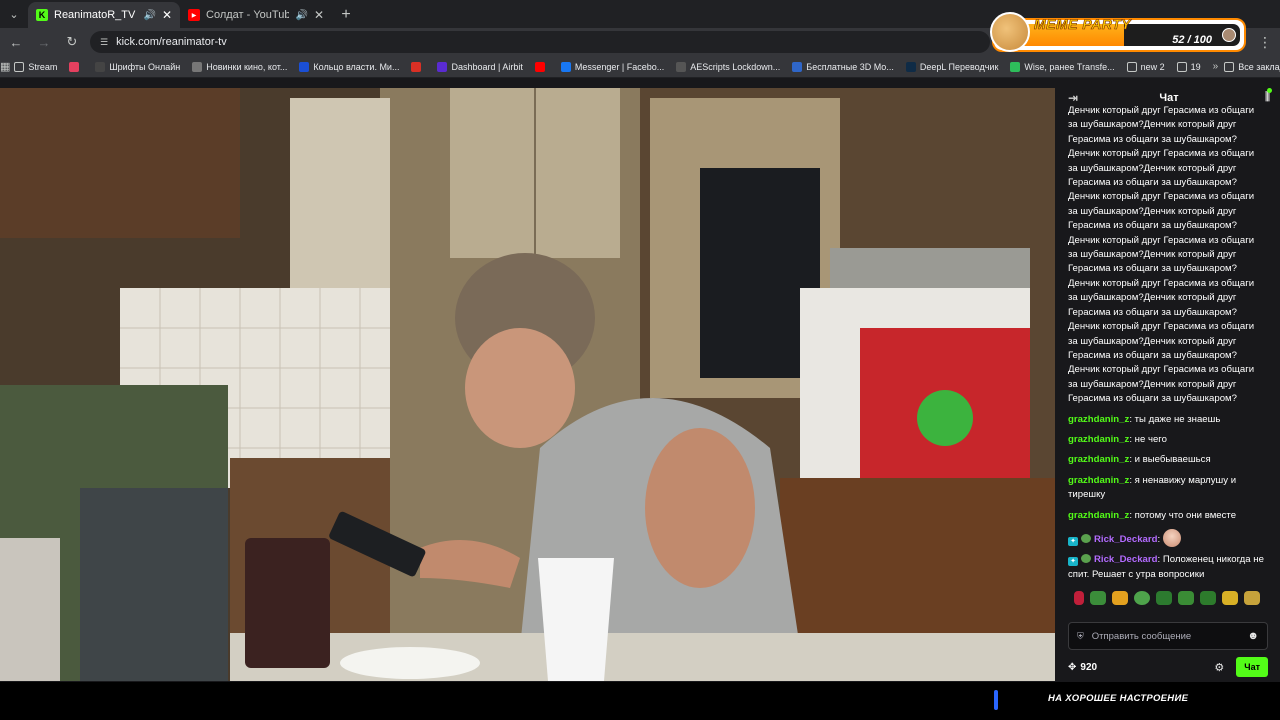 The height and width of the screenshot is (720, 1280). What do you see at coordinates (256, 15) in the screenshot?
I see `tab-youtube: ▶ Солдат - YouTube 🔊 ✕` at bounding box center [256, 15].